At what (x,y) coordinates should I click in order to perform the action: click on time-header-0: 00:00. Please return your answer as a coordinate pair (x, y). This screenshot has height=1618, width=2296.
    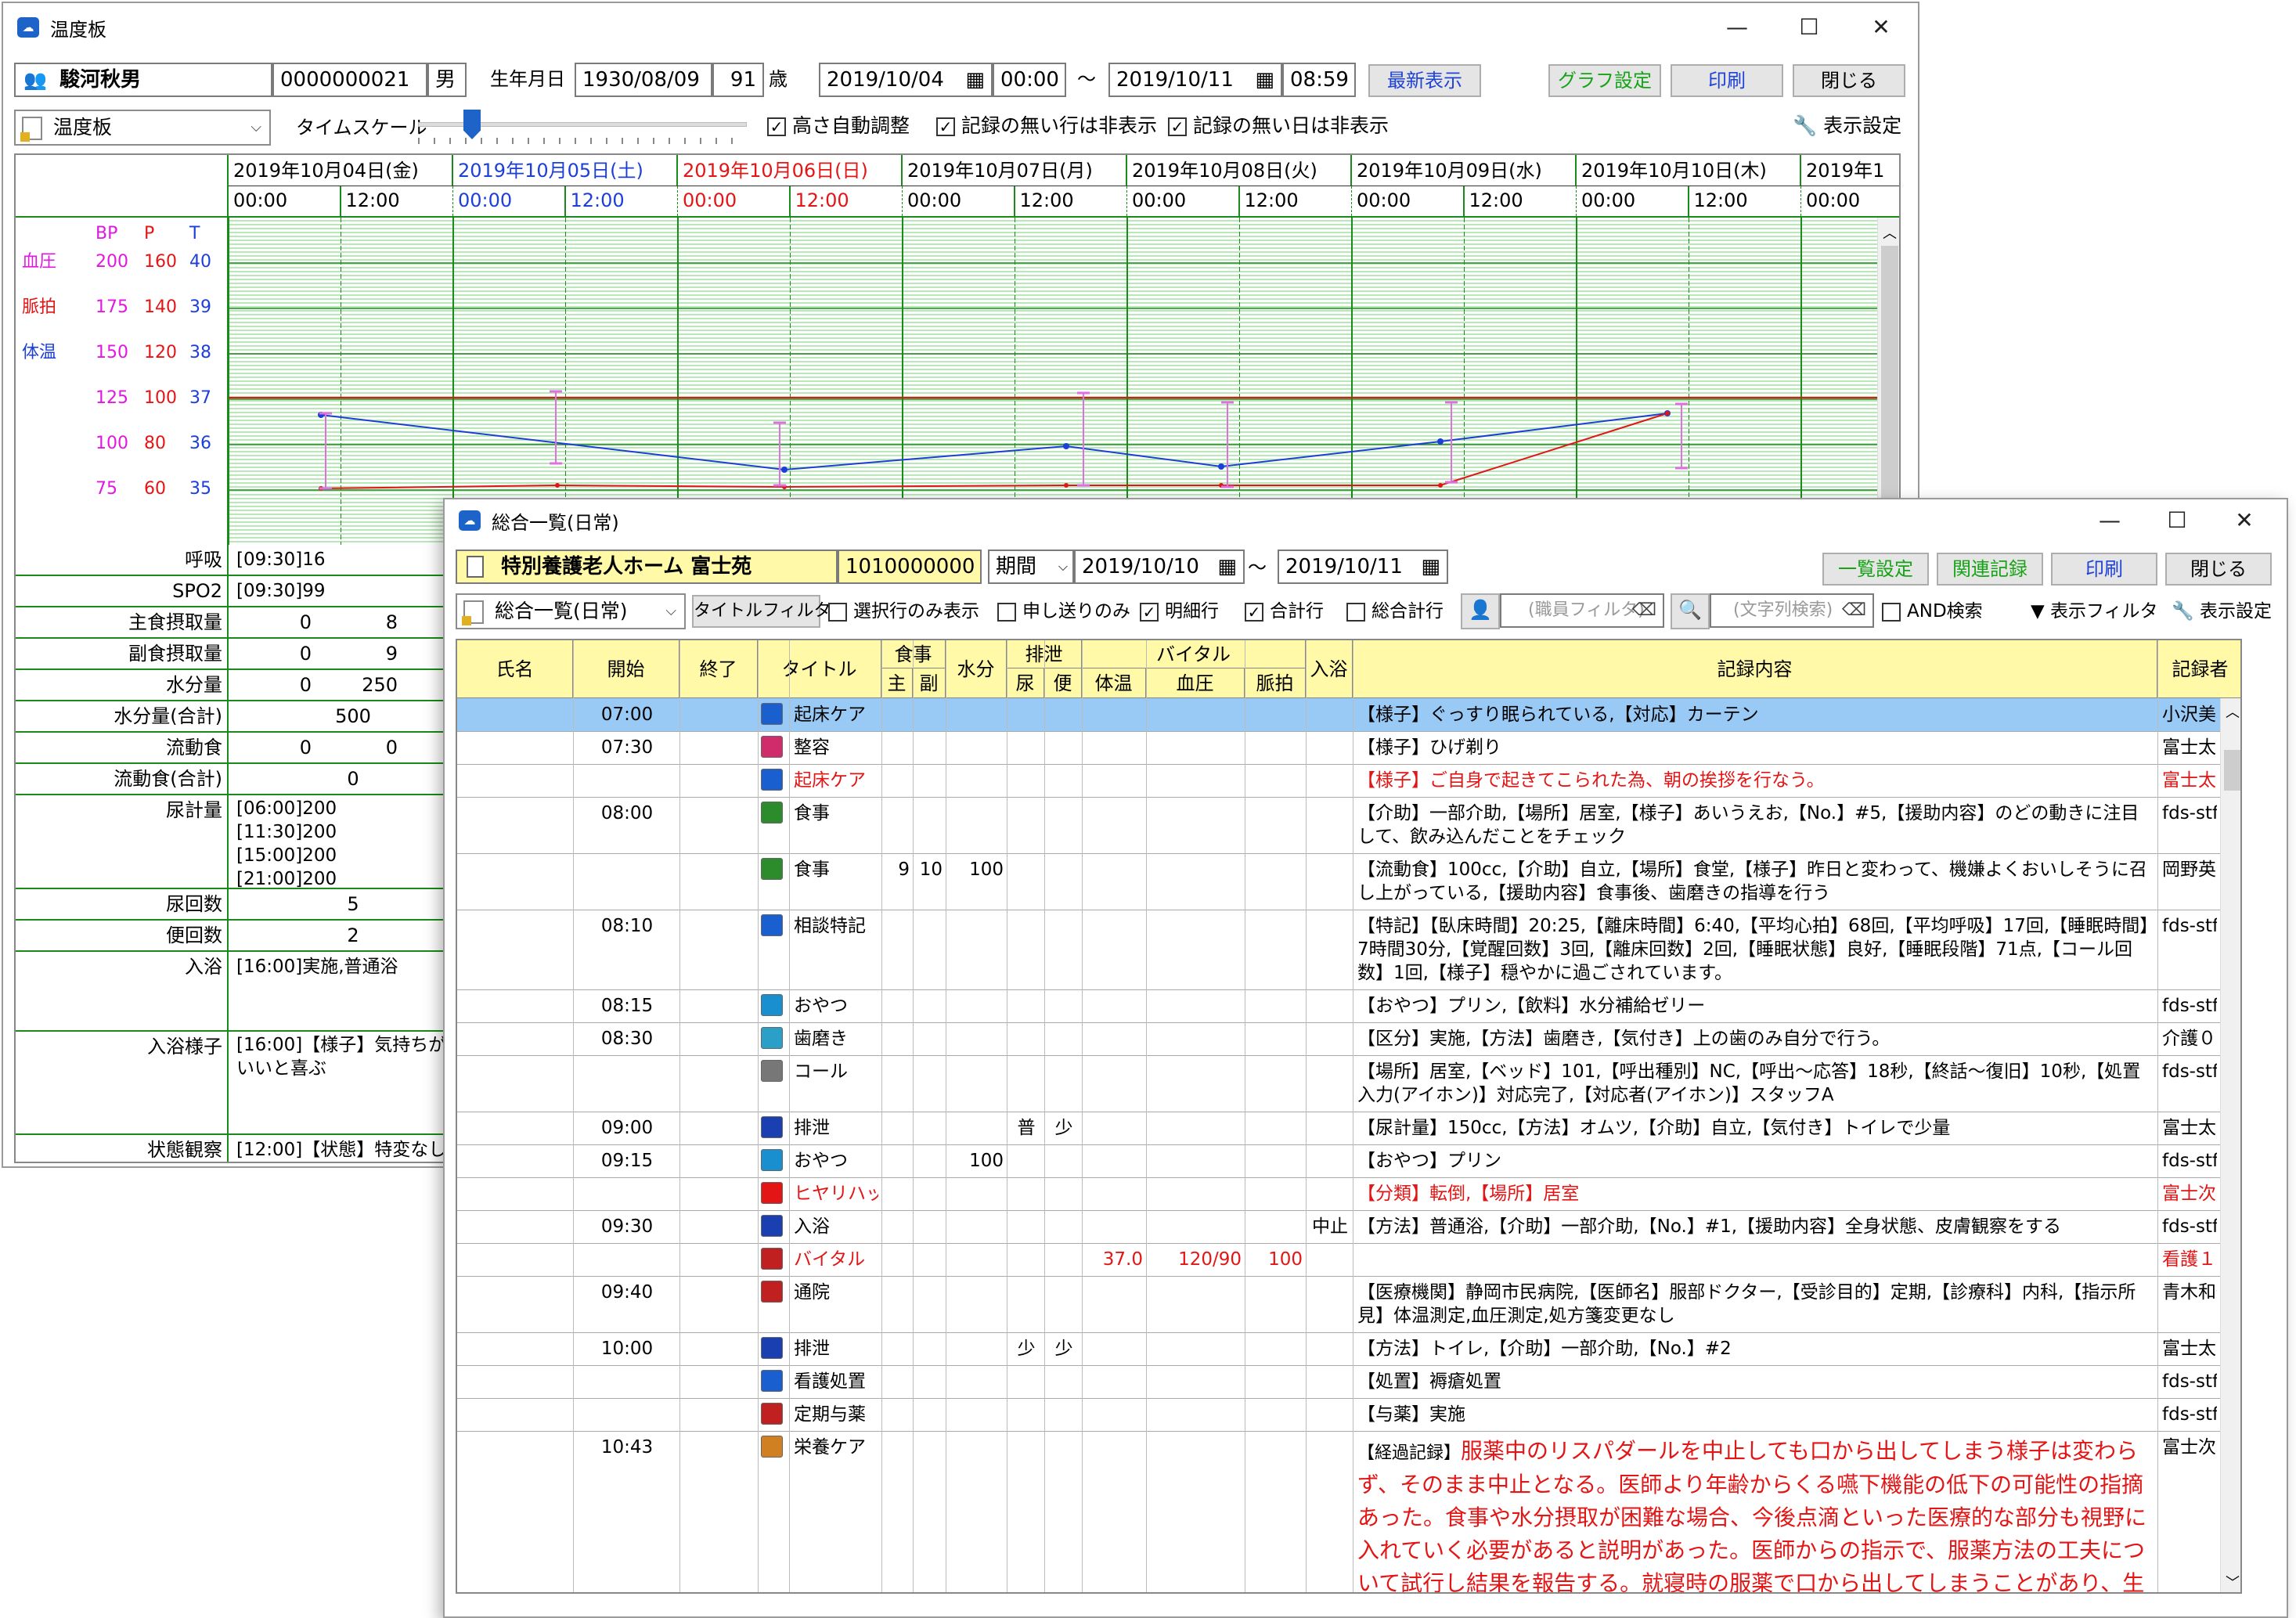
    Looking at the image, I should click on (1183, 201).